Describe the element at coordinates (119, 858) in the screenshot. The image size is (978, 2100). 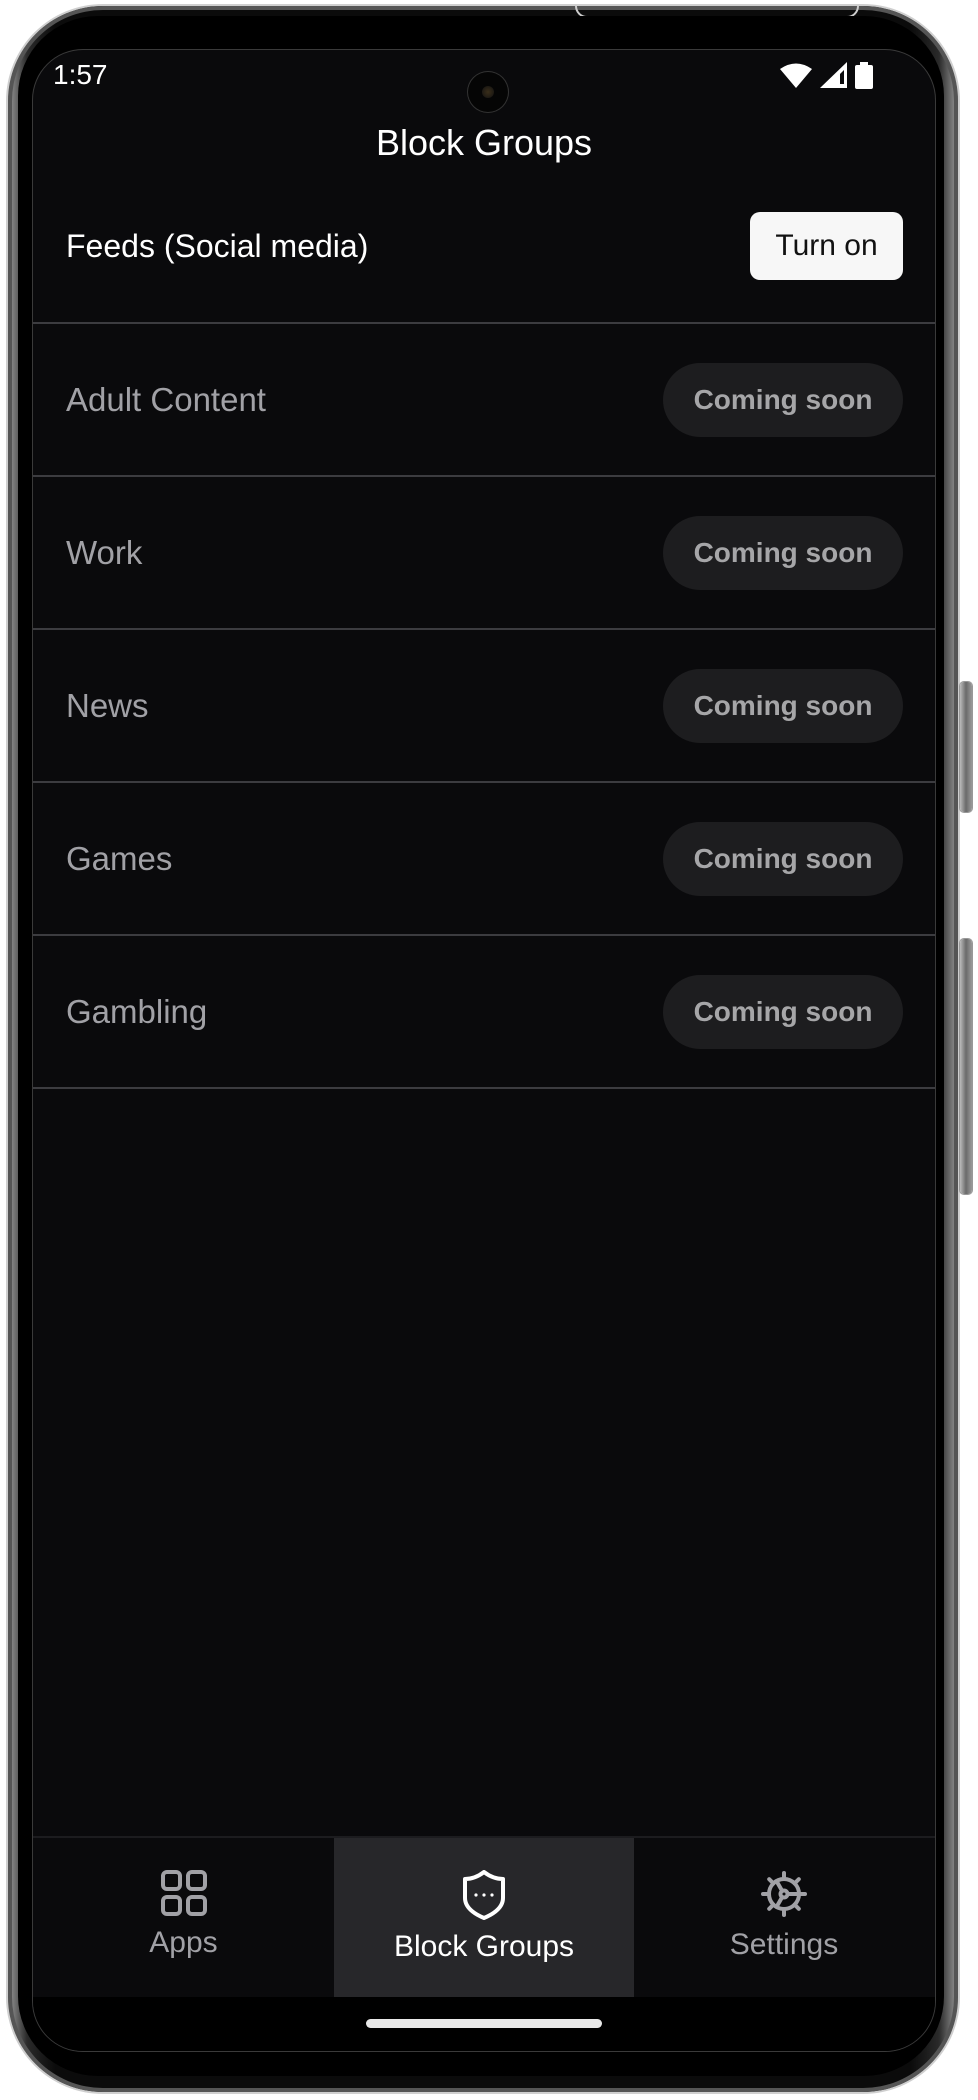
I see `group-name: Games` at that location.